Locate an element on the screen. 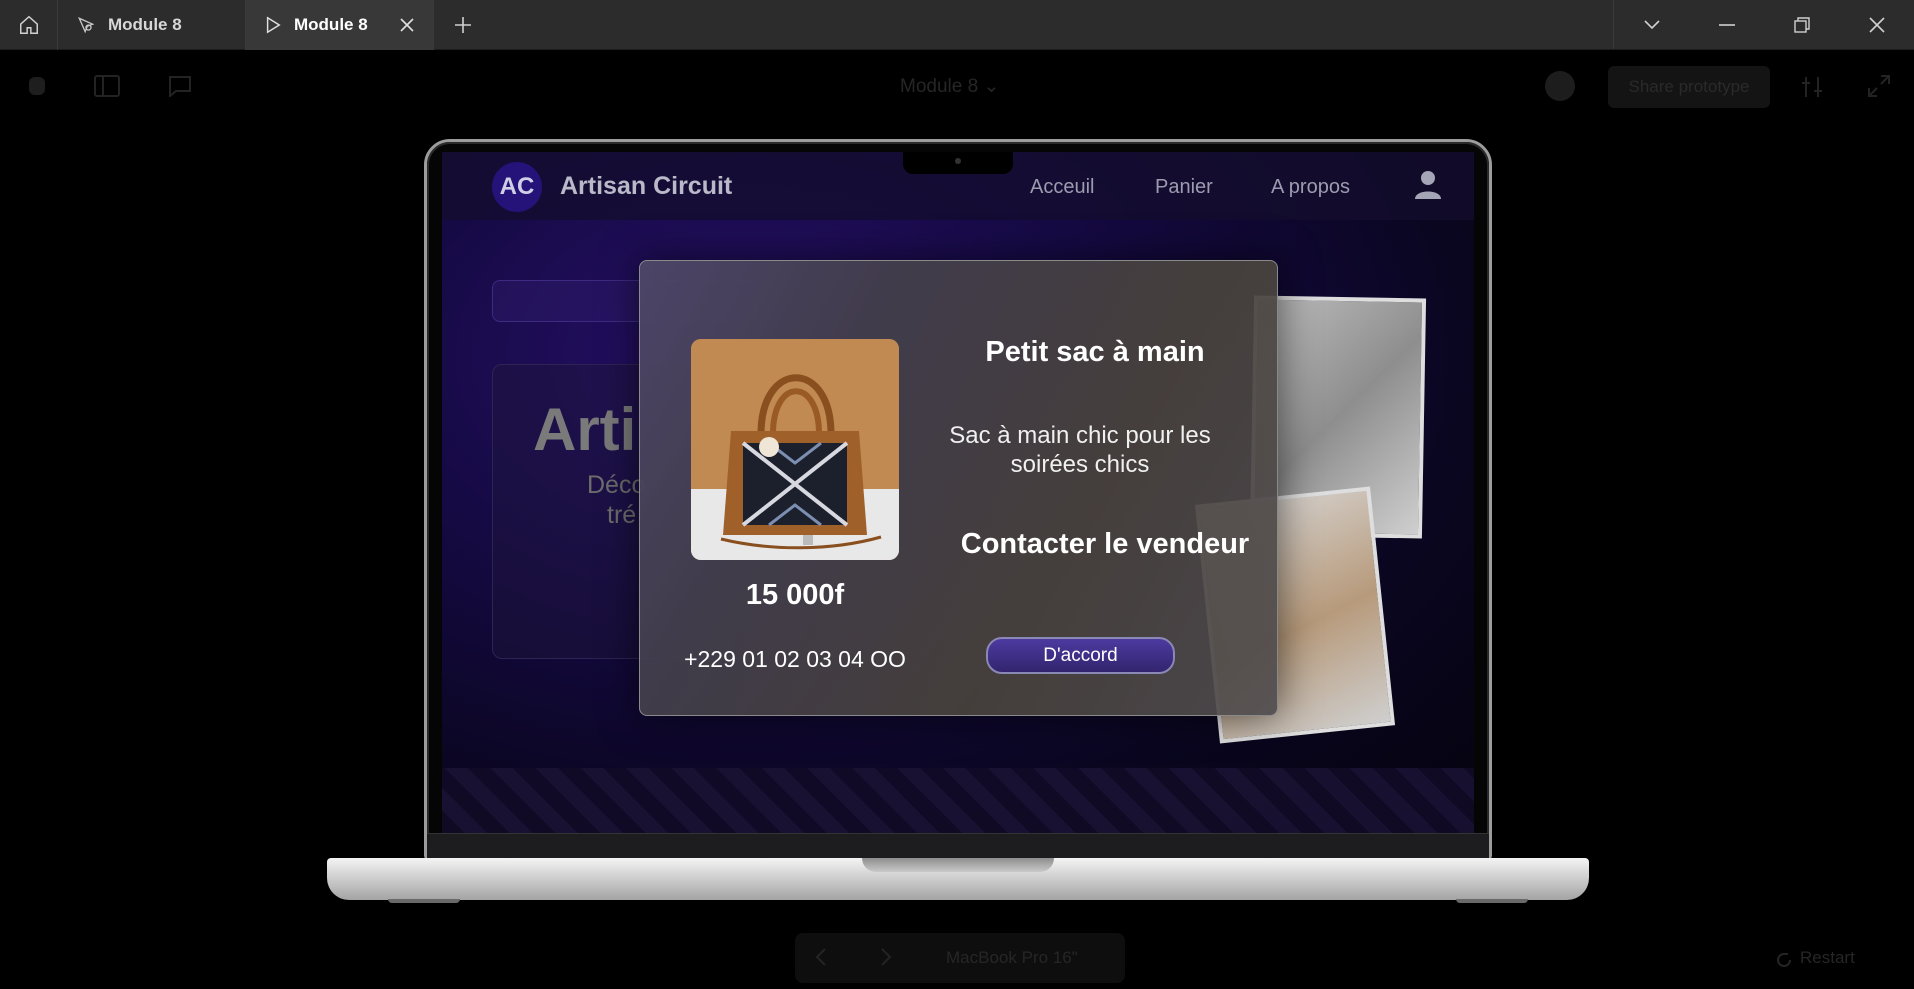  hero-subtitle: Déco tré is located at coordinates (616, 500).